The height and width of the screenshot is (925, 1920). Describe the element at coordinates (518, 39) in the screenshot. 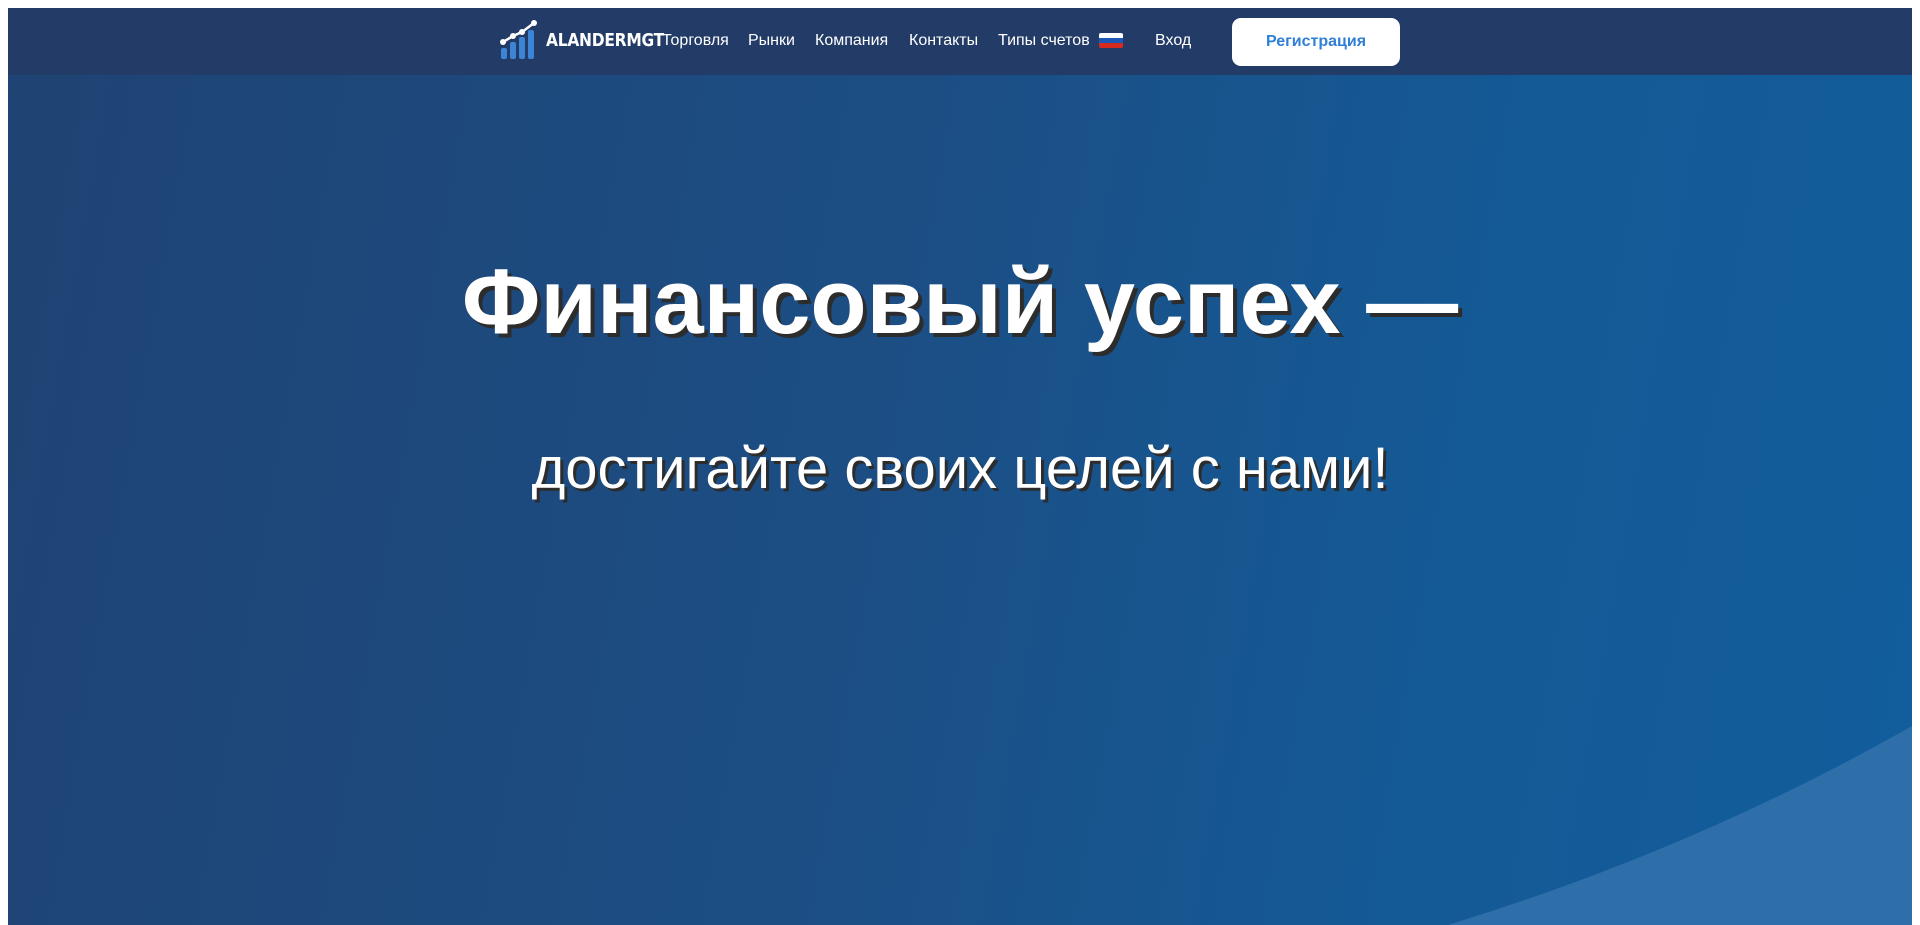

I see `bar-chart-logo-icon` at that location.